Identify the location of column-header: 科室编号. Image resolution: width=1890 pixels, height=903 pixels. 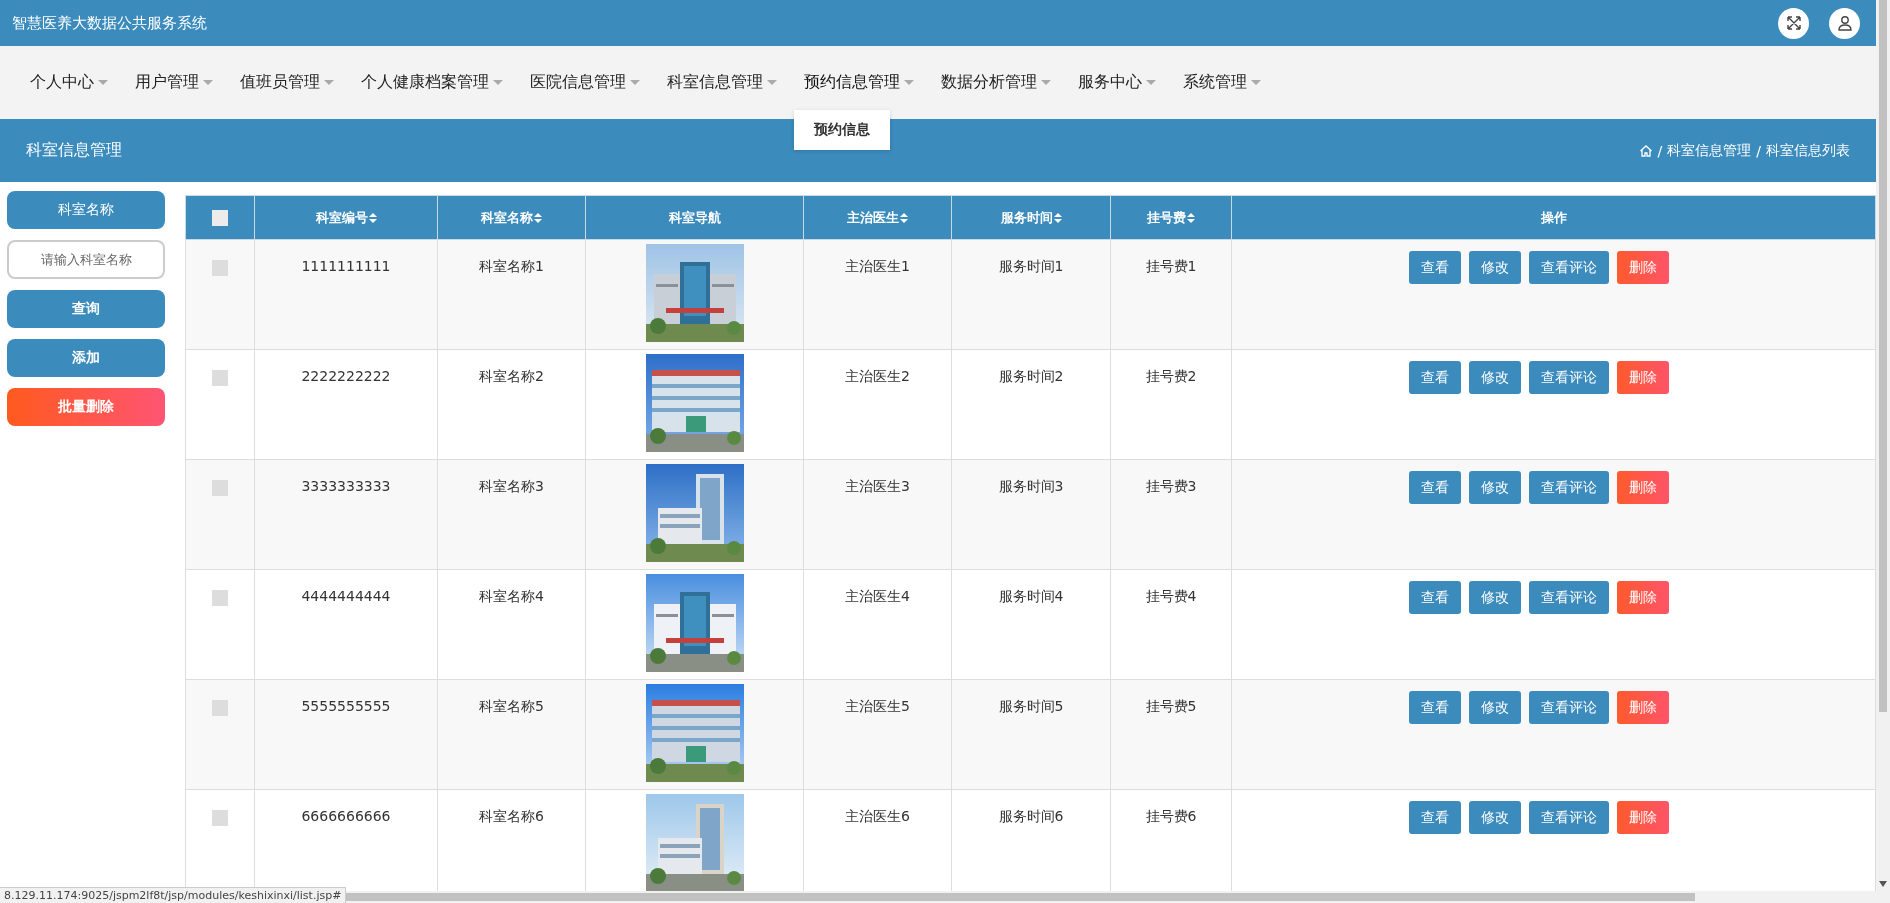
(341, 217).